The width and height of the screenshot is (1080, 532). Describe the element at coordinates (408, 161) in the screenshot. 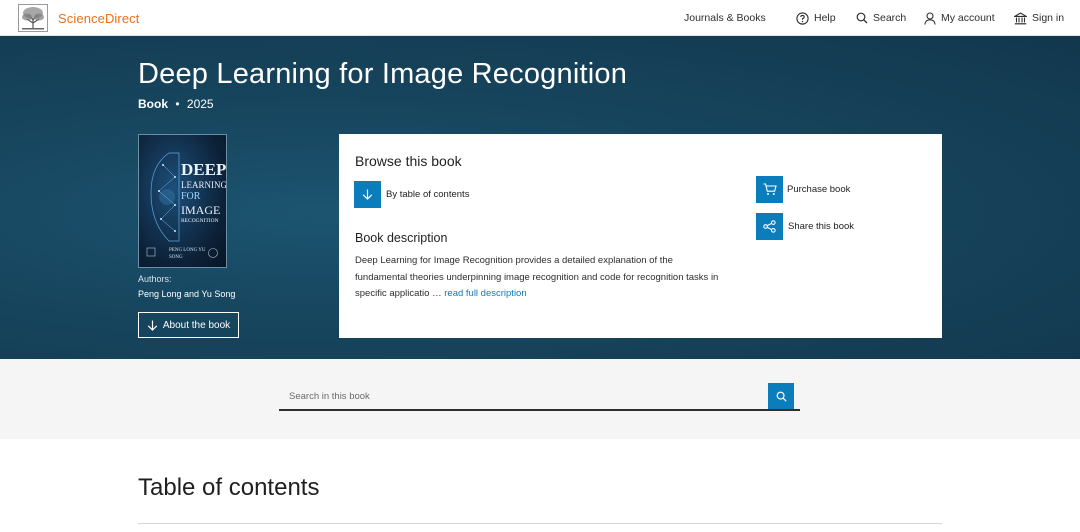

I see `browse-heading: Browse this book` at that location.